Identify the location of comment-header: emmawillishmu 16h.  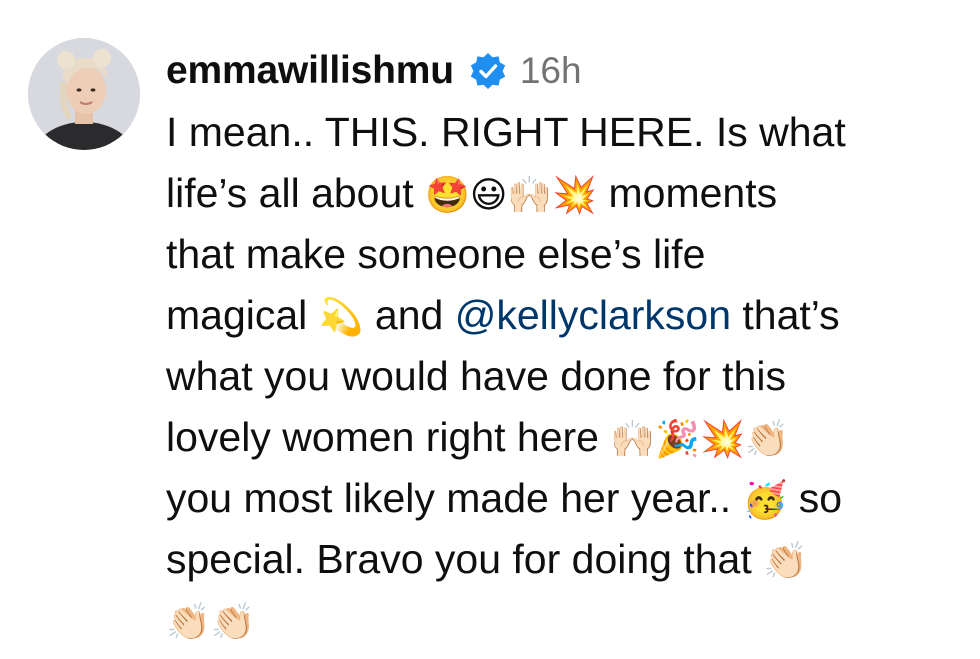
(566, 71).